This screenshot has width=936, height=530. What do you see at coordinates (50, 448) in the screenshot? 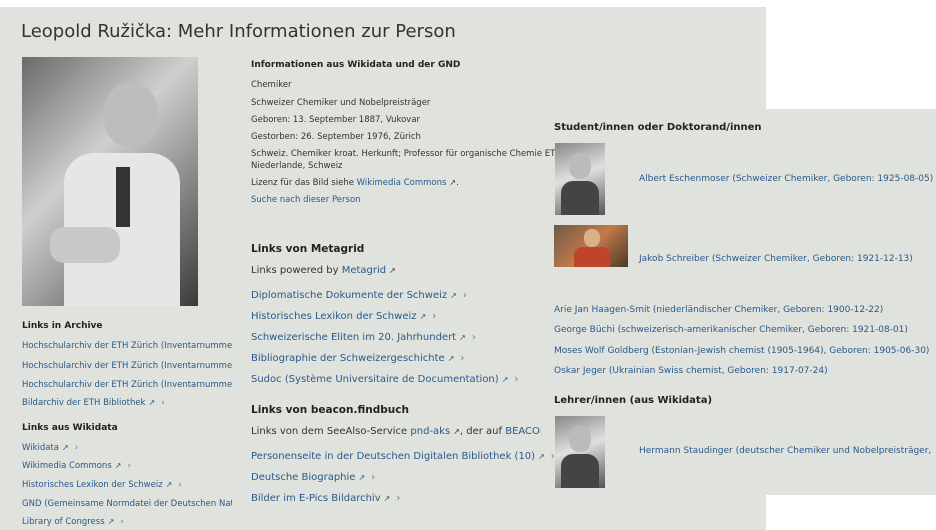
I see `wikidata-link: Wikidata ↗ ›` at bounding box center [50, 448].